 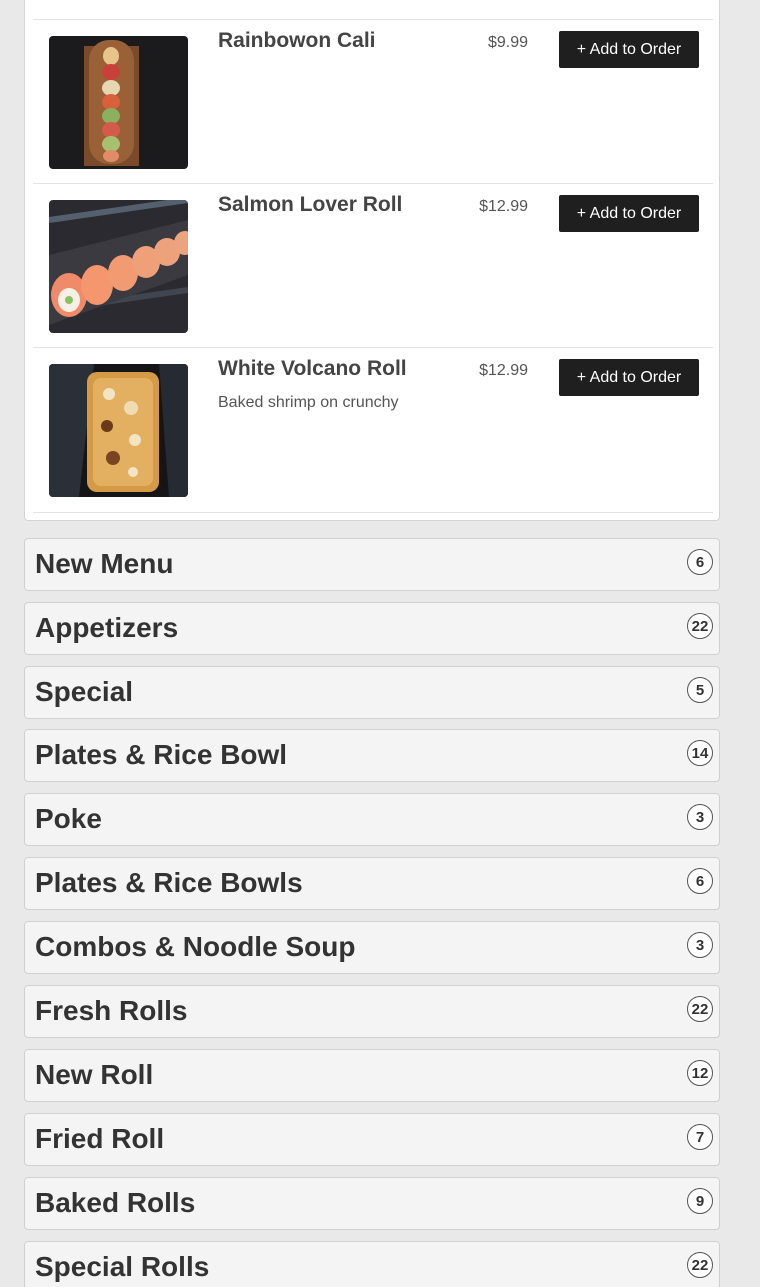 I want to click on category-count-badge: 14, so click(x=700, y=753).